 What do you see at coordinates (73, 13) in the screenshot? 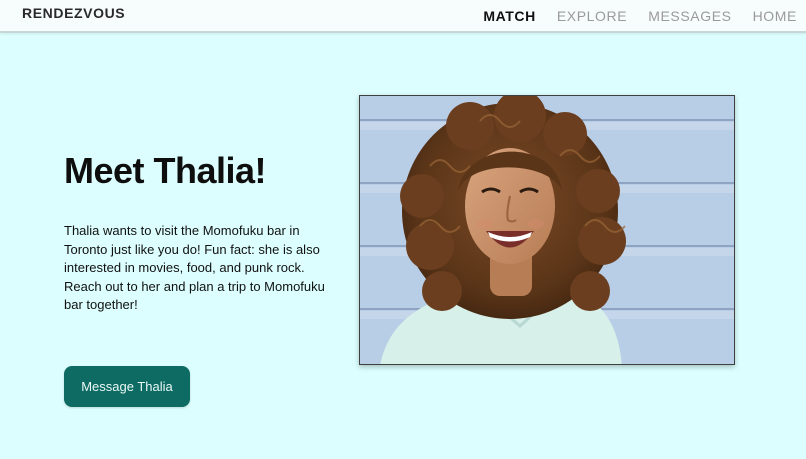
I see `brand-logo: RENDEZVOUS` at bounding box center [73, 13].